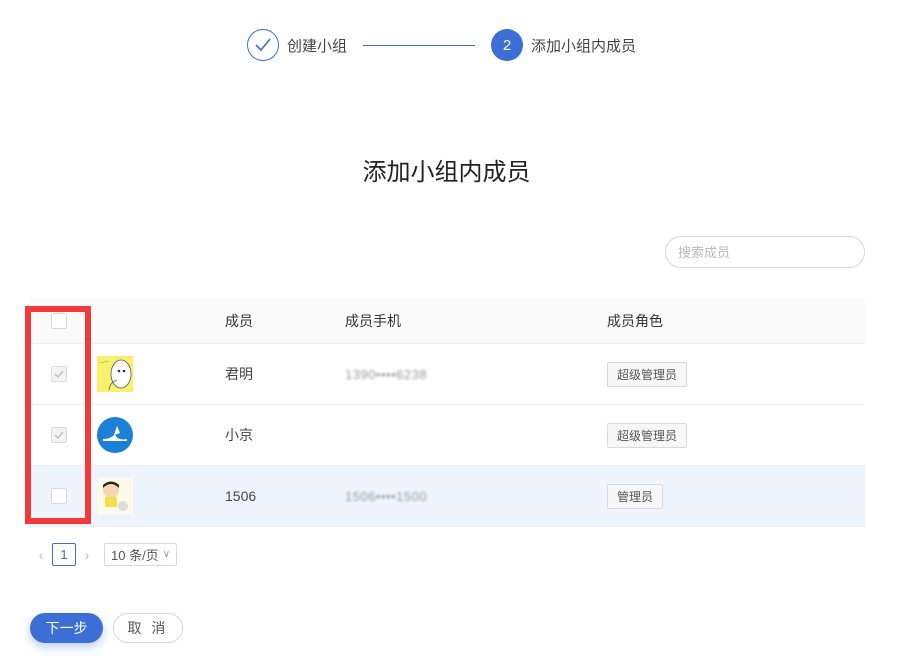 This screenshot has width=919, height=664. Describe the element at coordinates (135, 555) in the screenshot. I see `page-size-value: 10 条/页` at that location.